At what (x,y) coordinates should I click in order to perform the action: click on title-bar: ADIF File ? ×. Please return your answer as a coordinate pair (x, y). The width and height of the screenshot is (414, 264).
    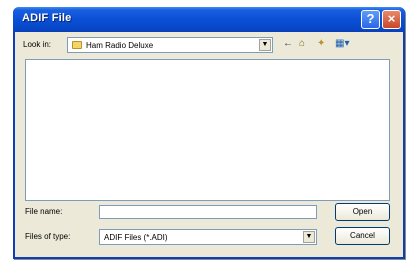
    Looking at the image, I should click on (209, 19).